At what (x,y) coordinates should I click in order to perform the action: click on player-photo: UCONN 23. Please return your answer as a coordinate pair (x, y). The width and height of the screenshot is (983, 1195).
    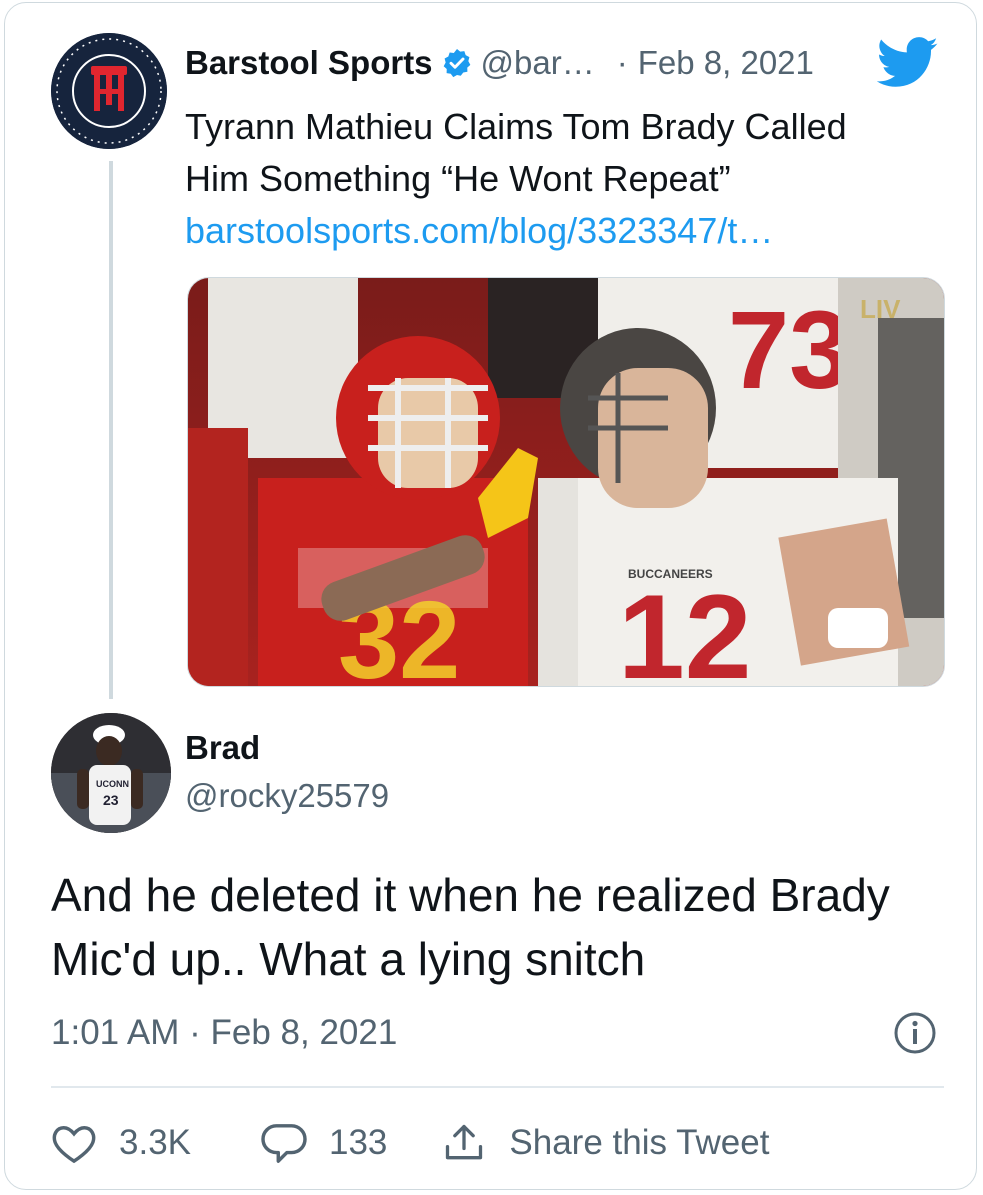
    Looking at the image, I should click on (111, 773).